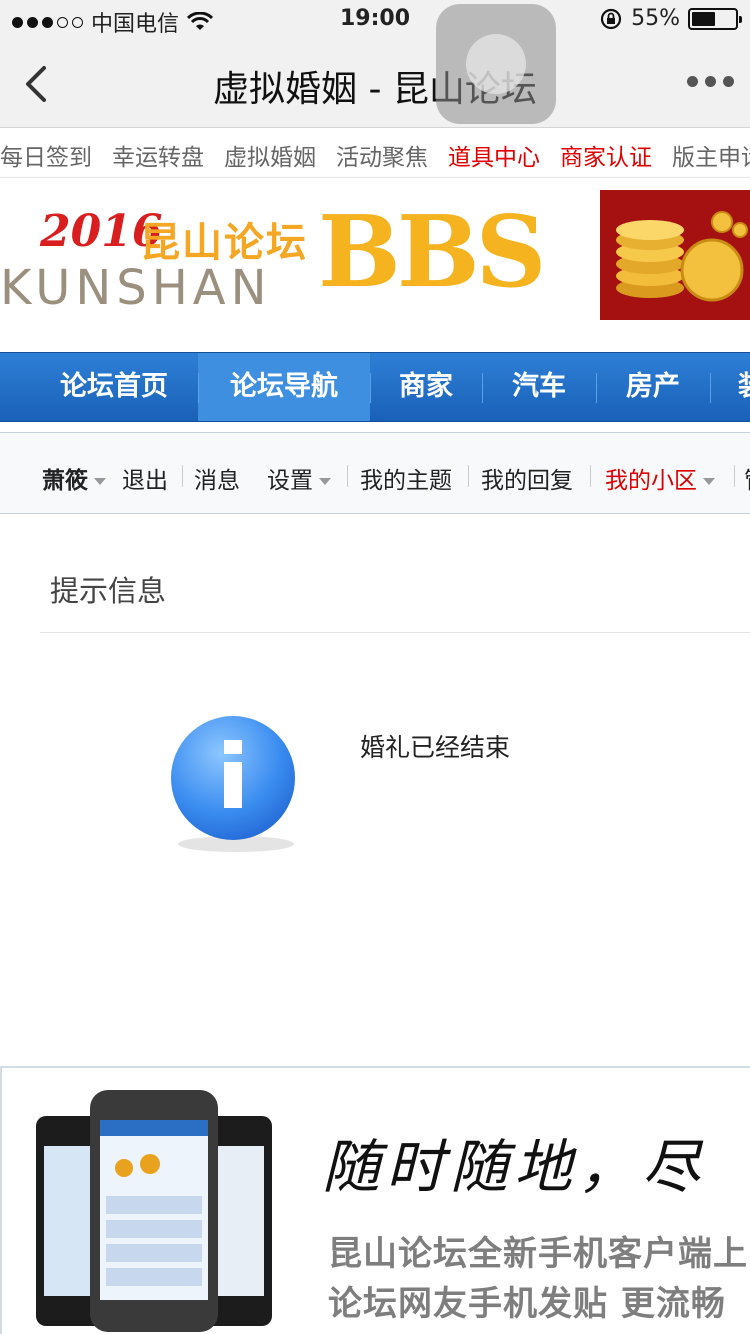 This screenshot has height=1334, width=750. I want to click on main-navigation: 论坛首页论坛导航商家汽车房产装修, so click(375, 387).